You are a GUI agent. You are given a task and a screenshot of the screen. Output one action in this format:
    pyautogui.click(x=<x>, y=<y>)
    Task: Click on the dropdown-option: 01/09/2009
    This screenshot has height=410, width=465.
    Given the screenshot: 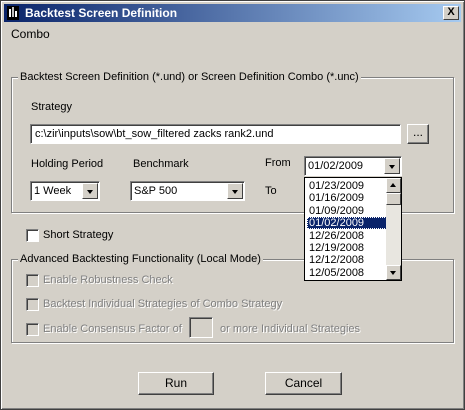 What is the action you would take?
    pyautogui.click(x=348, y=211)
    